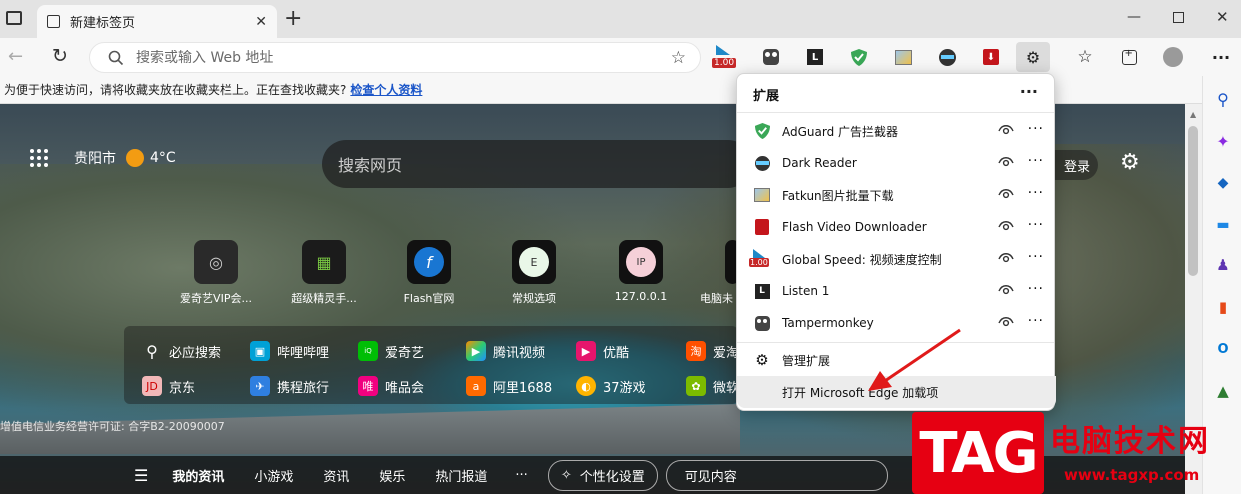 Image resolution: width=1241 pixels, height=494 pixels. I want to click on tile-general-options: E 常规选项, so click(534, 273).